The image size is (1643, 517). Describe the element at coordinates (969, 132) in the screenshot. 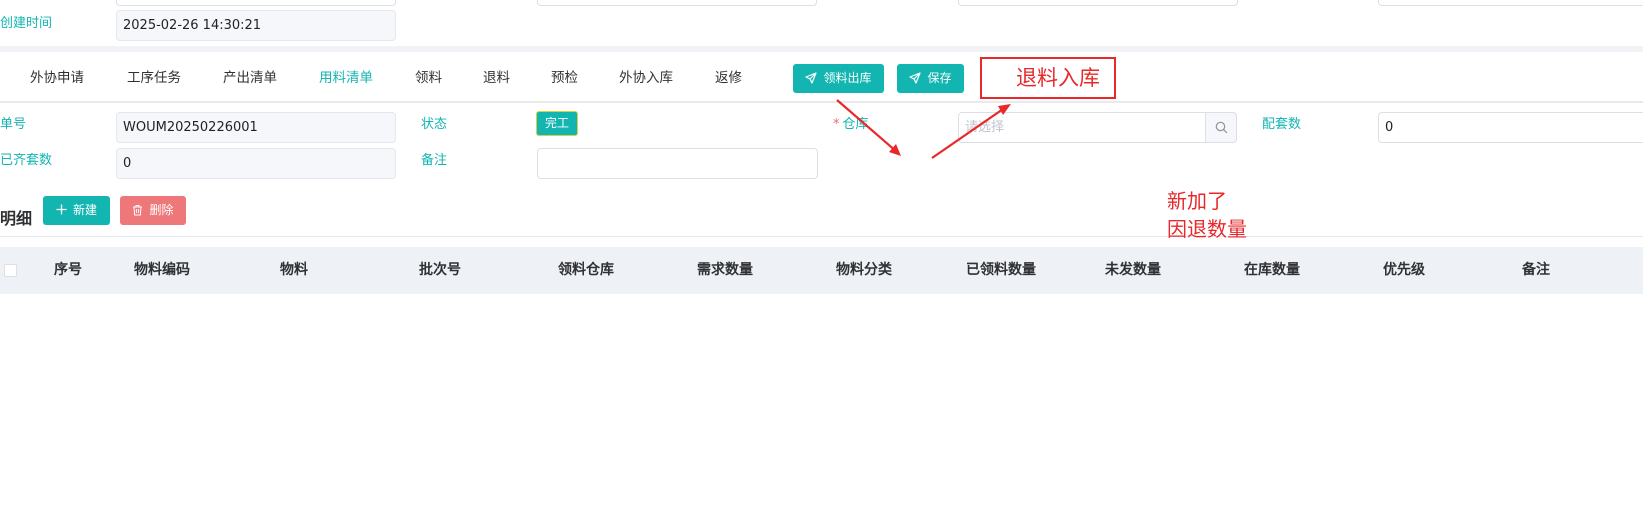

I see `annotation-arrow-up` at that location.